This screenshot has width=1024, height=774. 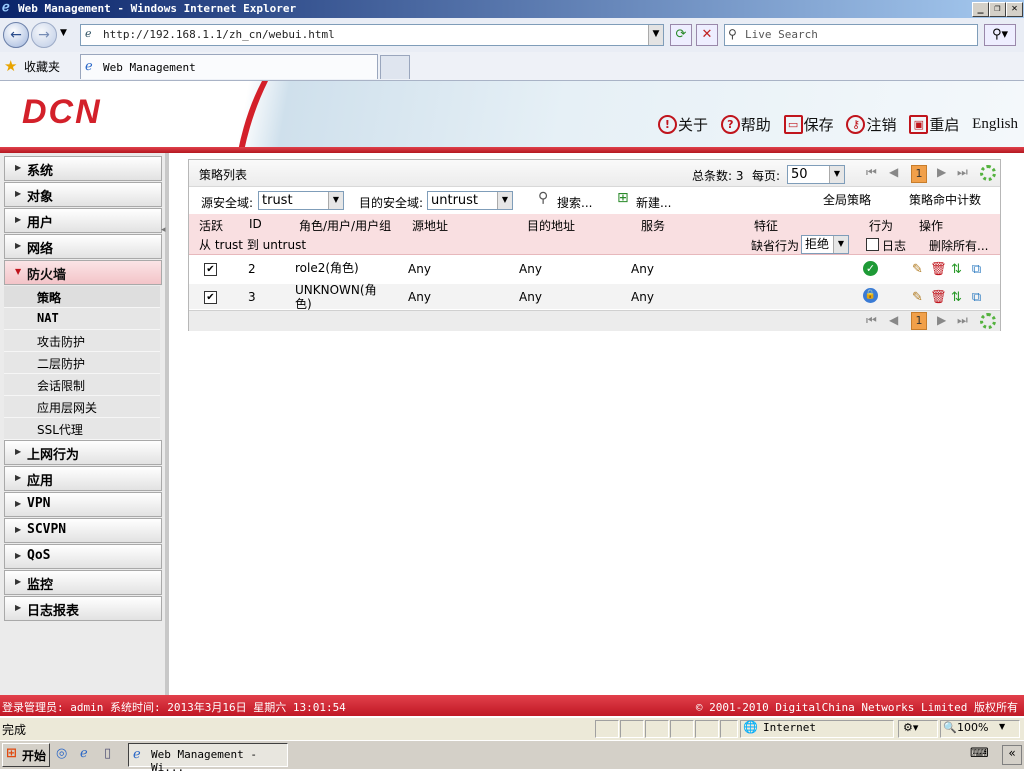 I want to click on submenu-l2-defense: 二层防护, so click(x=82, y=363).